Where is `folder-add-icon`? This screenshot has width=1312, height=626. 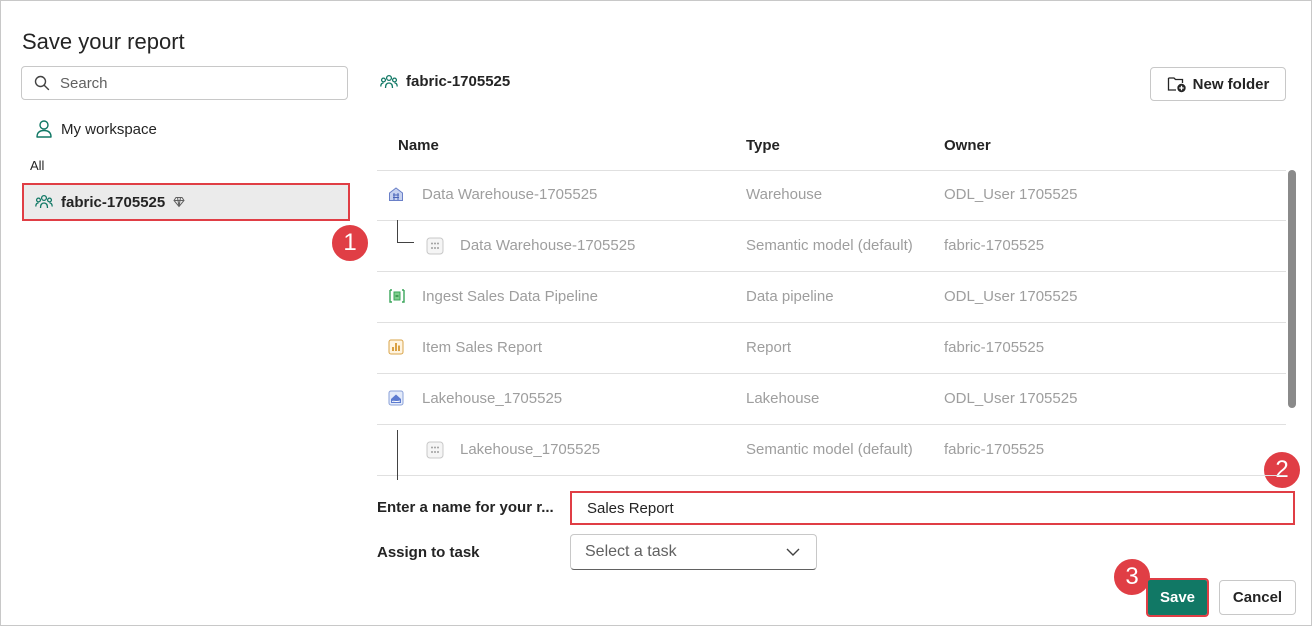
folder-add-icon is located at coordinates (1176, 85).